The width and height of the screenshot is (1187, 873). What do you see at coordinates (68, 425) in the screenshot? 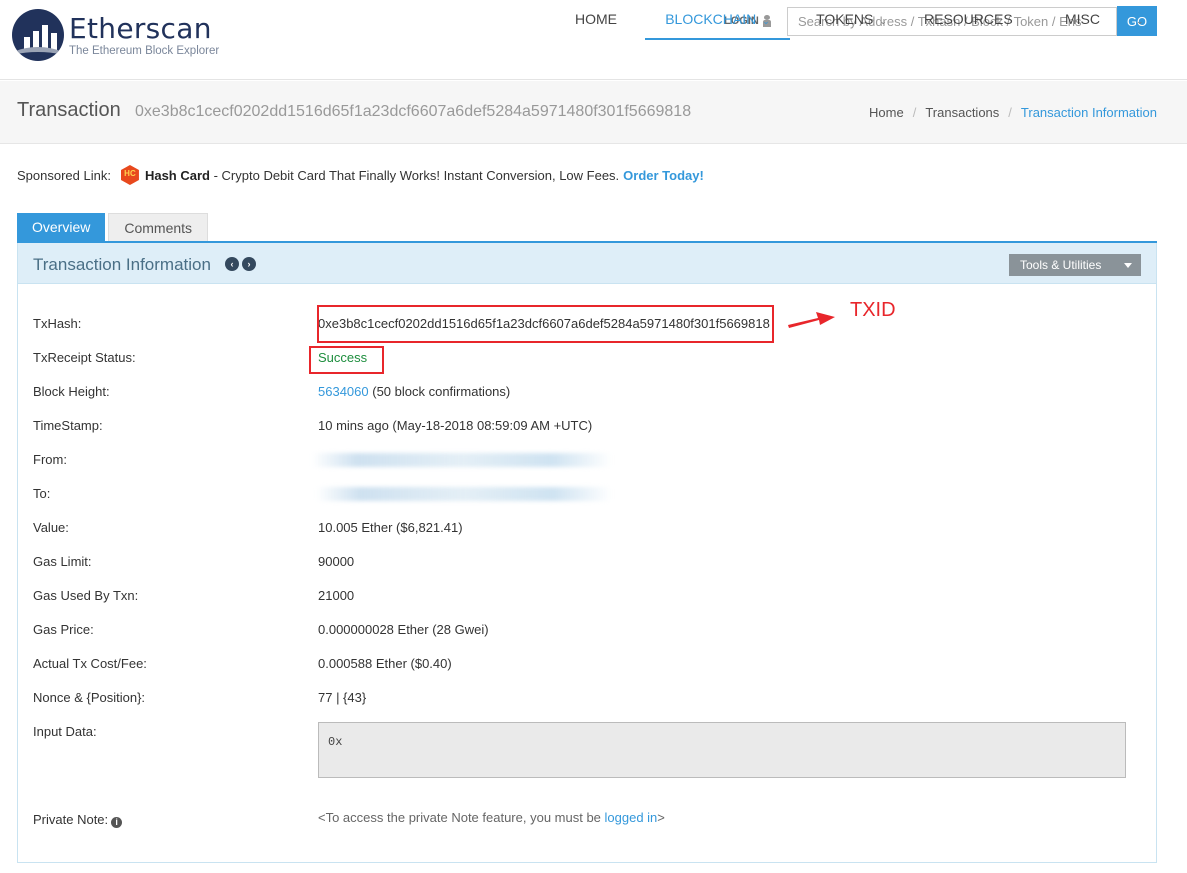
I see `timestamp-label: TimeStamp:` at bounding box center [68, 425].